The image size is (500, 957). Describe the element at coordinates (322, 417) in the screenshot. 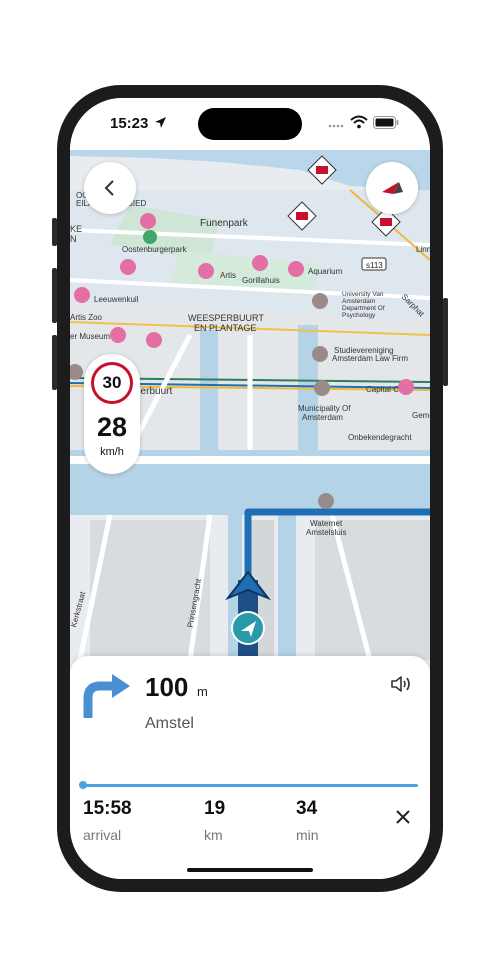

I see `map-label-municipality-2: Amsterdam` at that location.